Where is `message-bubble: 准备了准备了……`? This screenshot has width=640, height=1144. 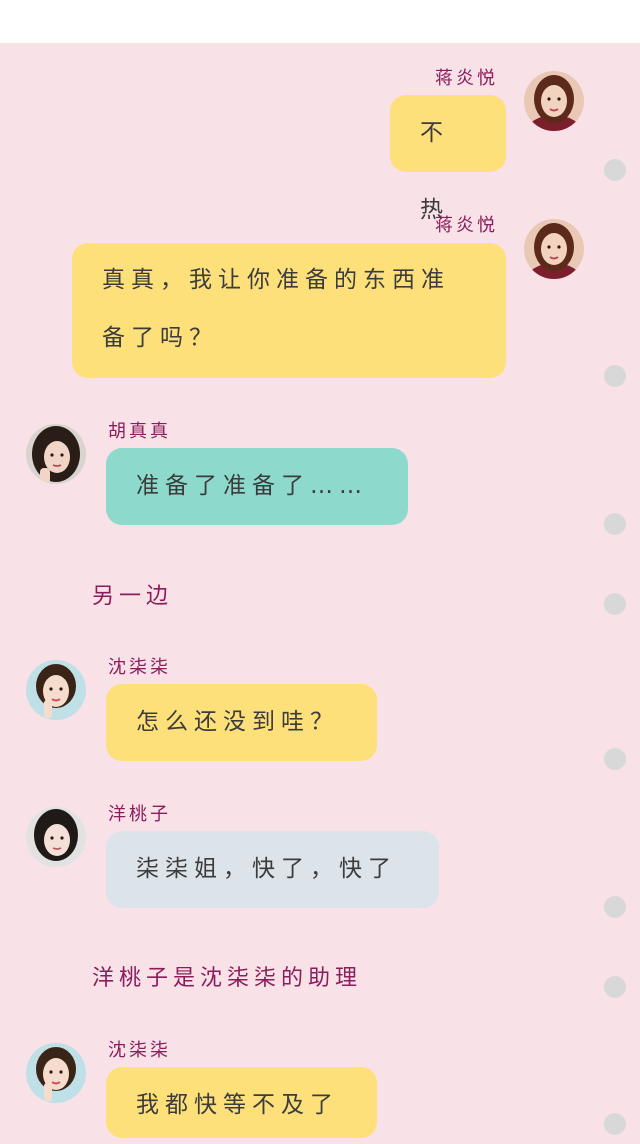
message-bubble: 准备了准备了…… is located at coordinates (257, 486).